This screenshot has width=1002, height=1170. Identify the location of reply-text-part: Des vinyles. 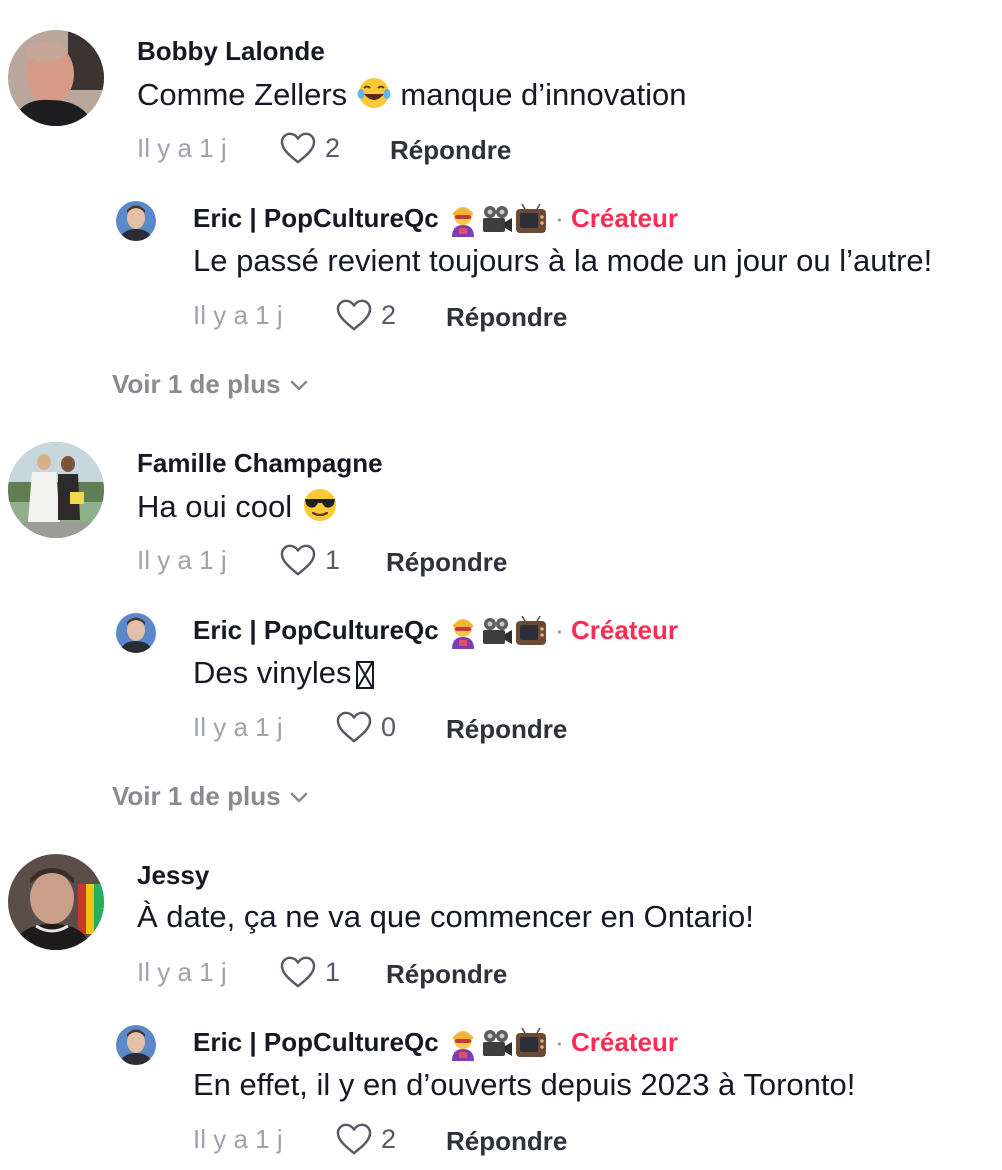
(272, 672).